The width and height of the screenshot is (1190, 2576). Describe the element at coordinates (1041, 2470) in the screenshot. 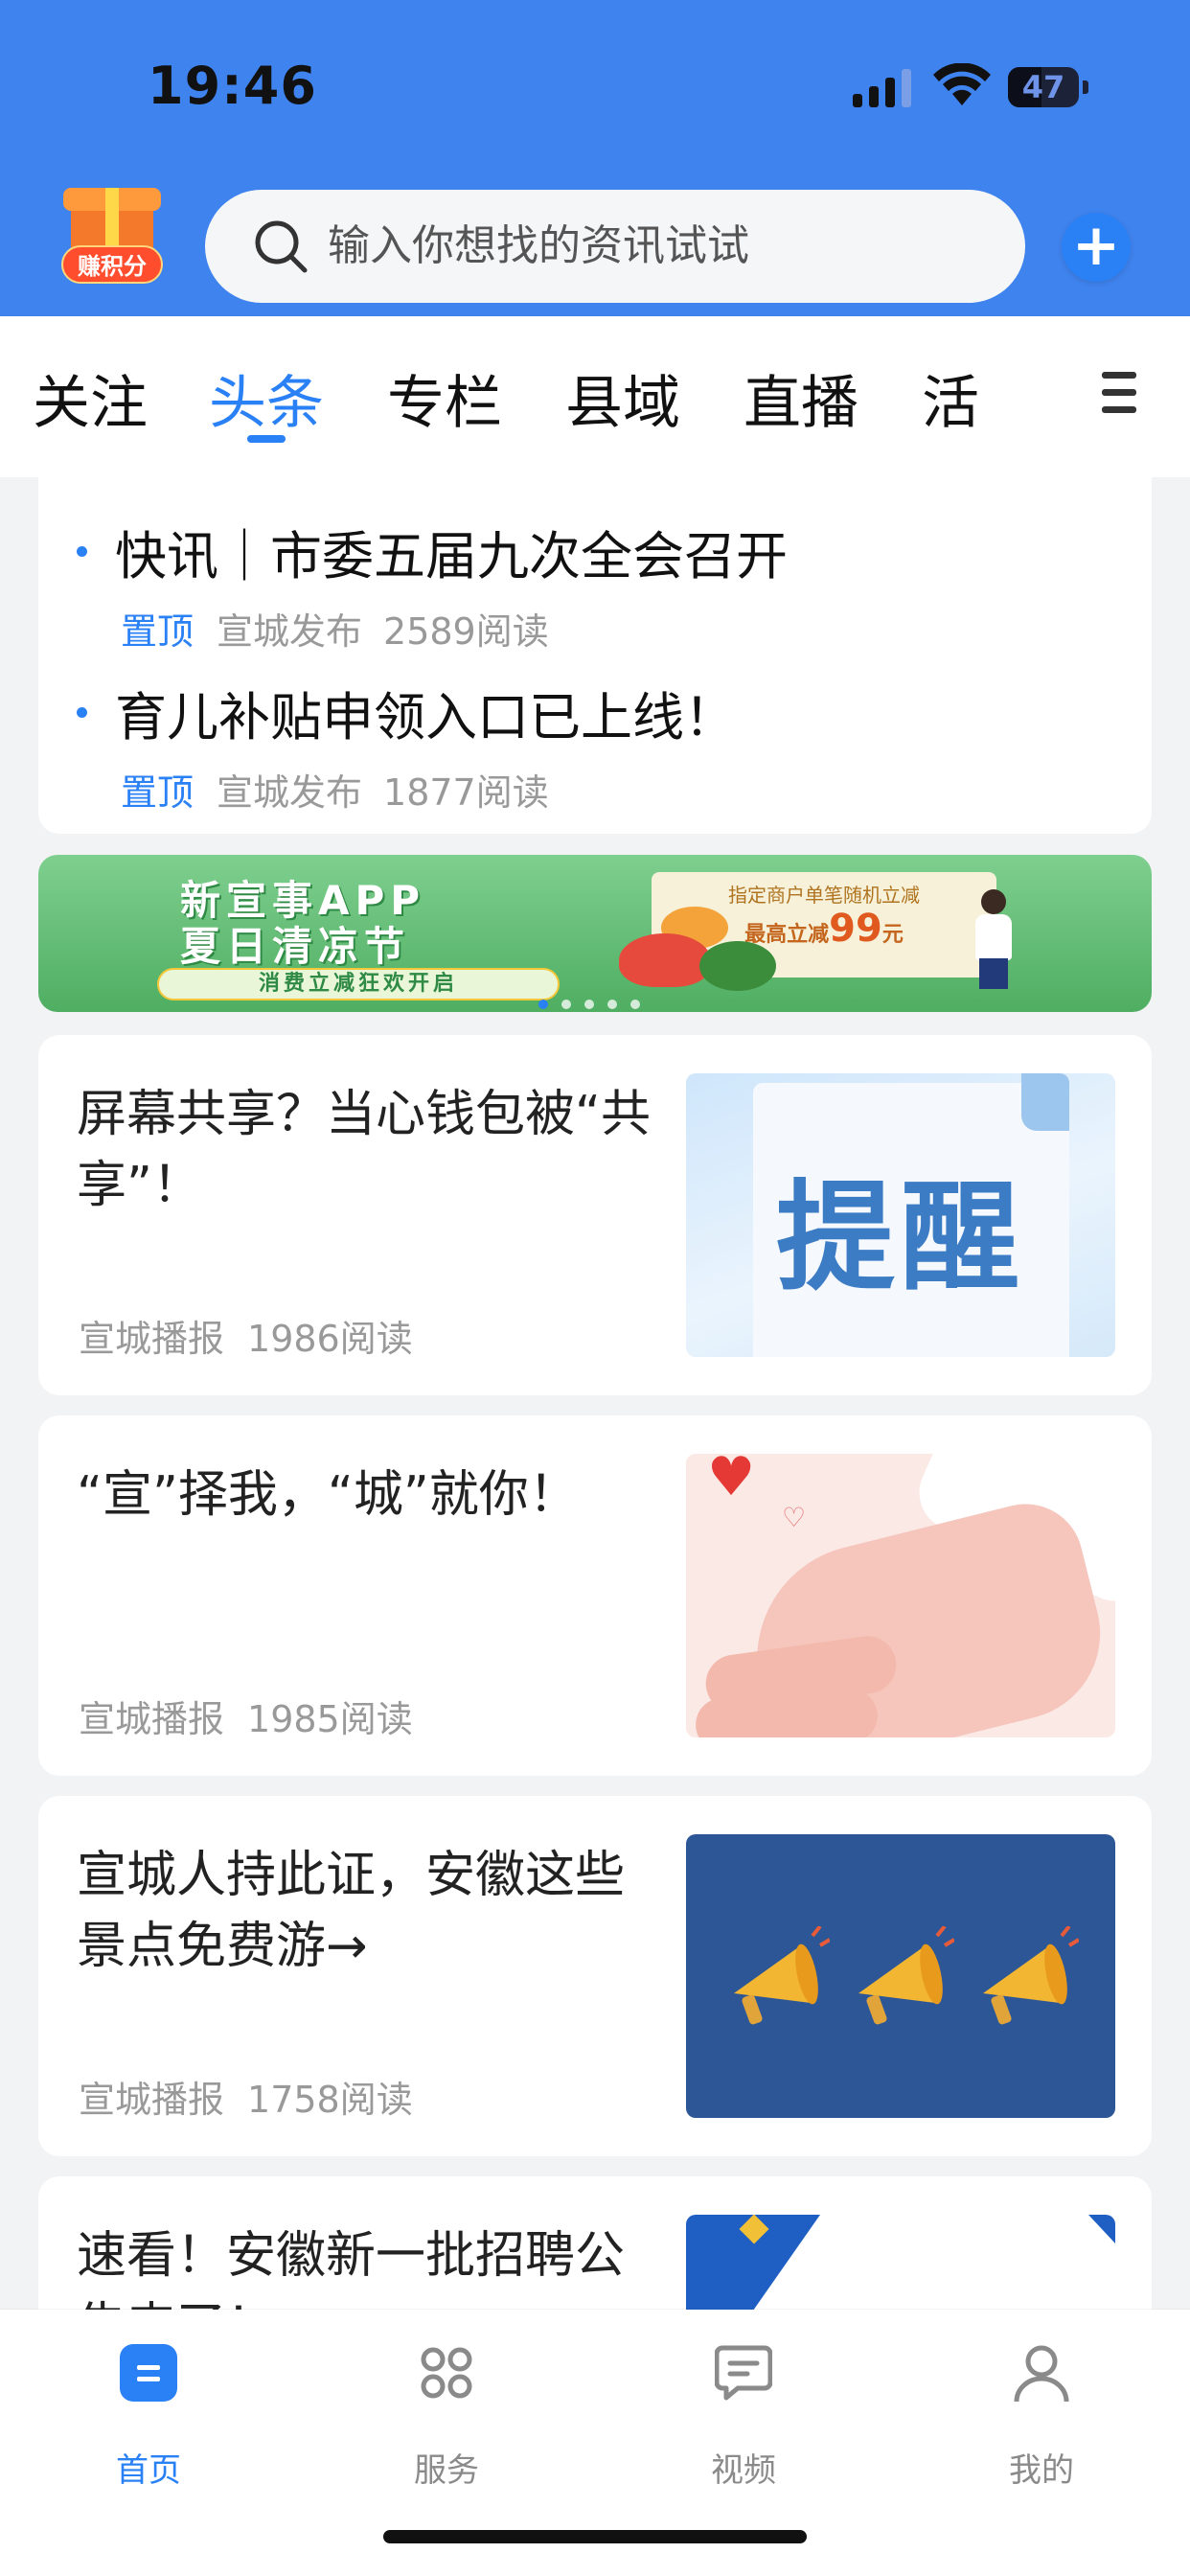

I see `tabbar-label: 我的` at that location.